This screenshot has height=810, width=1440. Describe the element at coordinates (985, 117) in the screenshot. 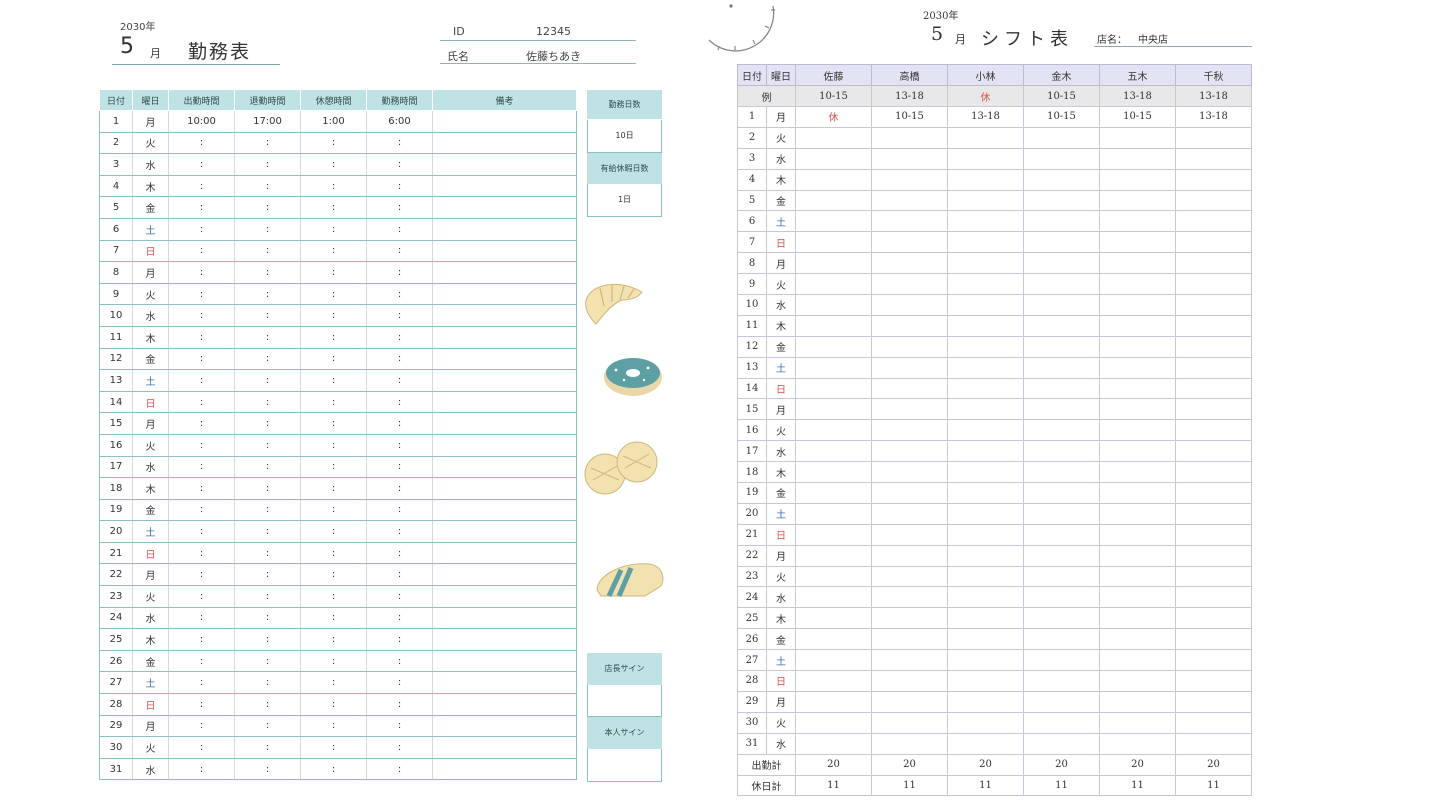

I see `shift-cell: 13-18` at that location.